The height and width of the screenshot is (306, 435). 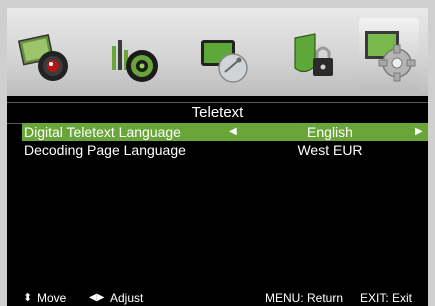 What do you see at coordinates (330, 150) in the screenshot?
I see `setting-value: West EUR` at bounding box center [330, 150].